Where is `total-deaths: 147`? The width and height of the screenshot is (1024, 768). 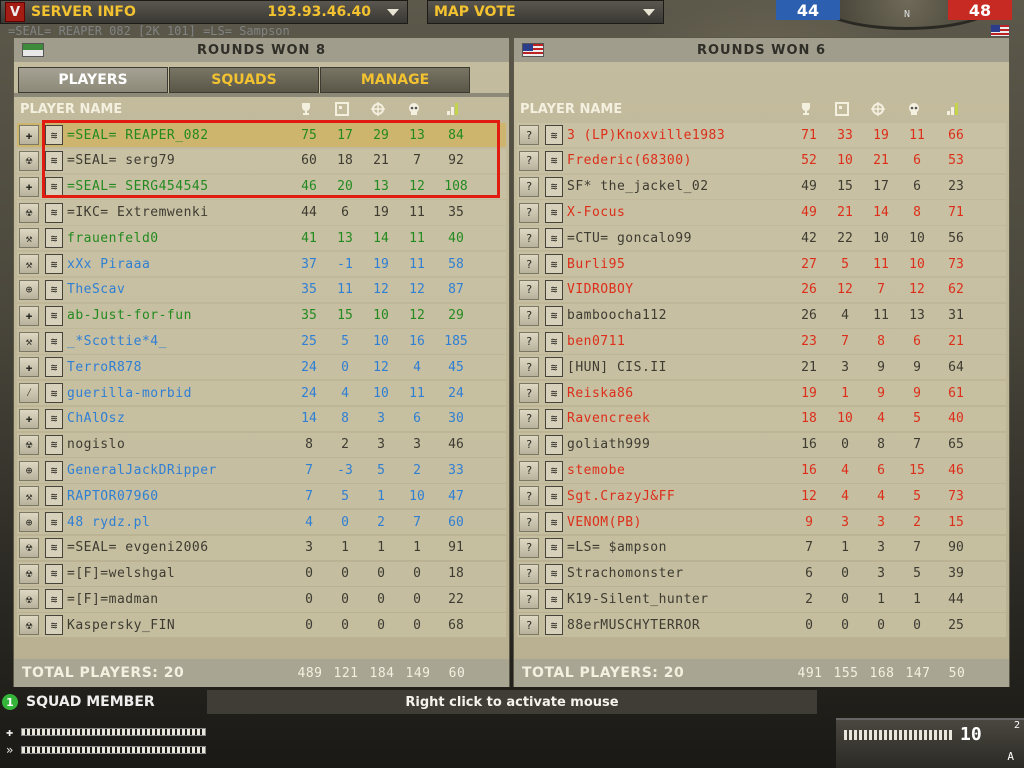 total-deaths: 147 is located at coordinates (918, 673).